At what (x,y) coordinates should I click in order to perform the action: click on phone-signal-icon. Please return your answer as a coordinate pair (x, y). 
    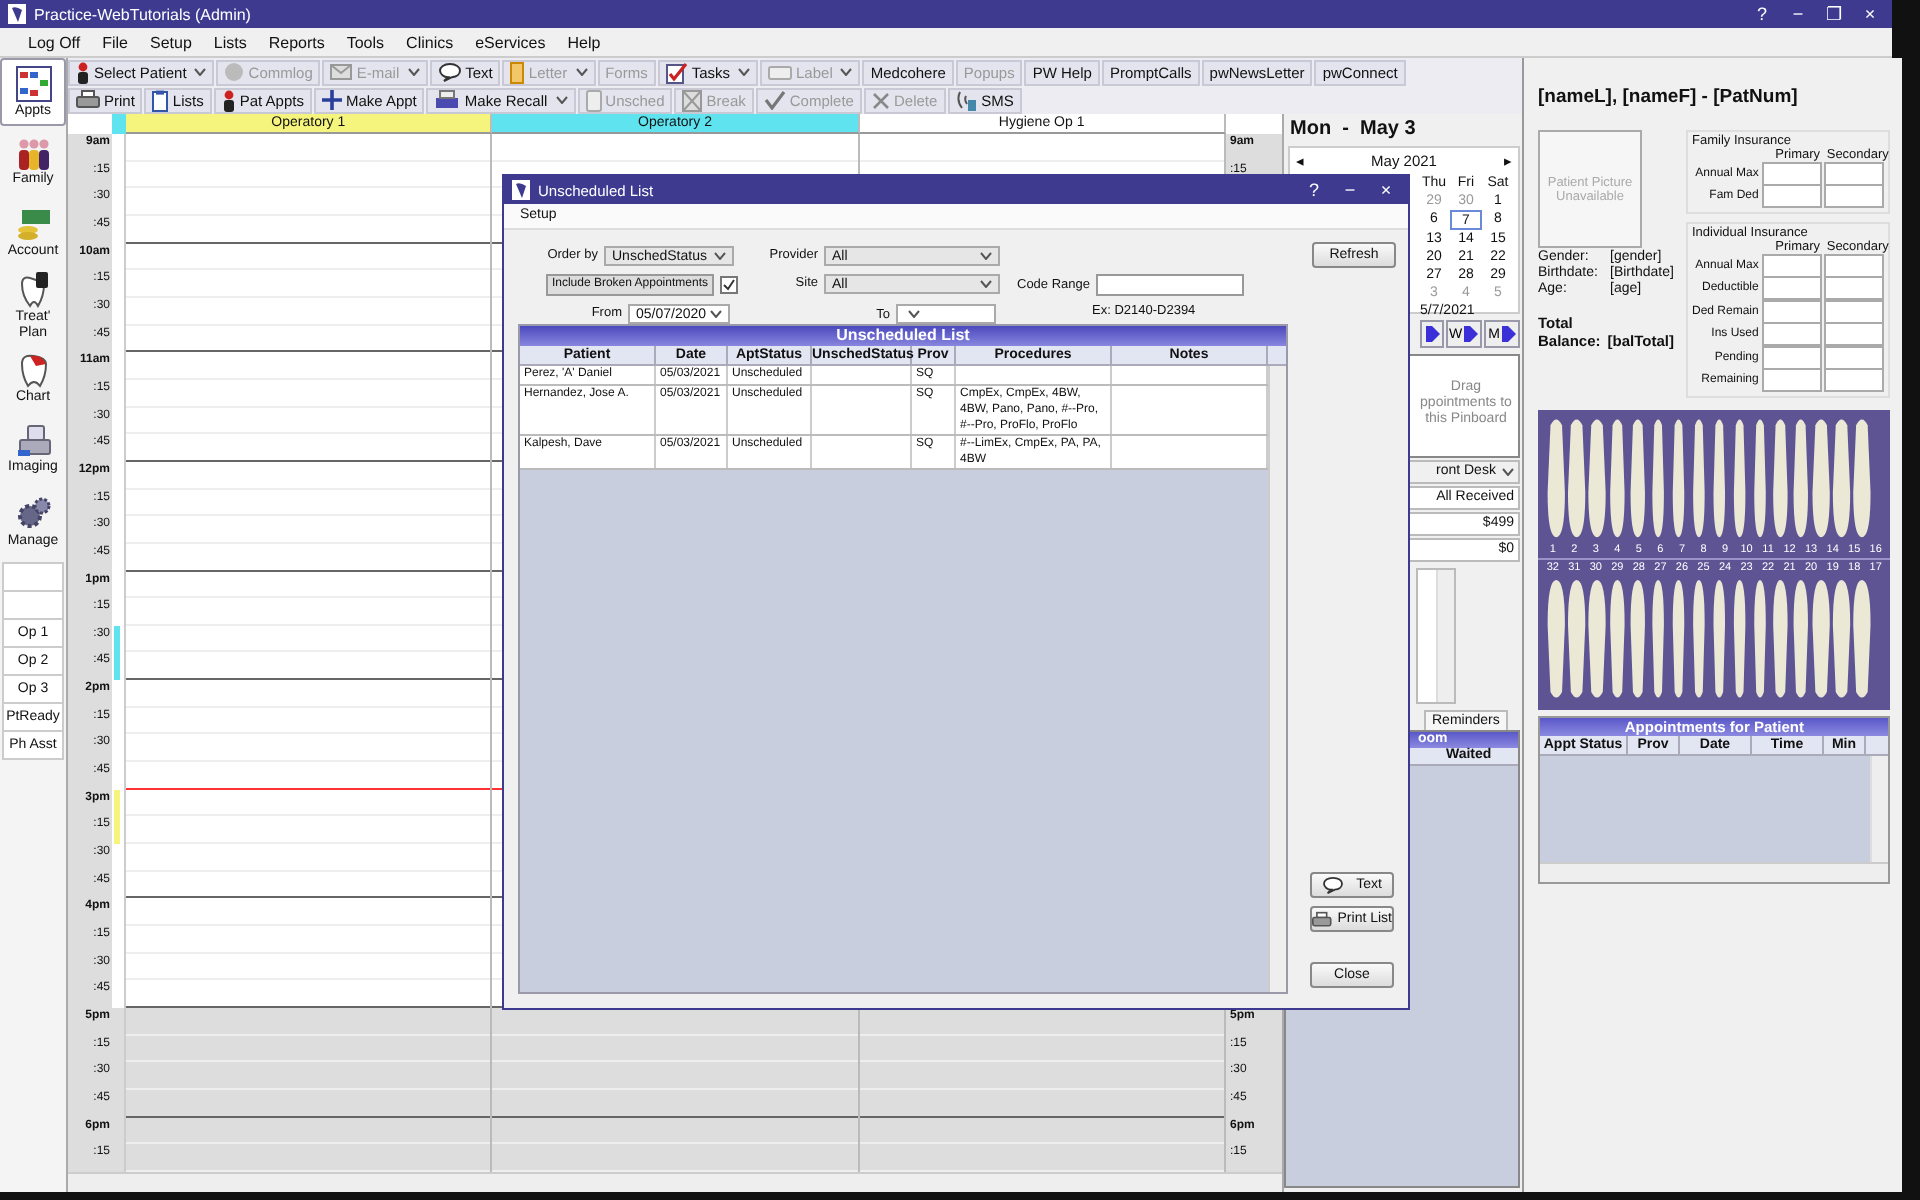
    Looking at the image, I should click on (966, 100).